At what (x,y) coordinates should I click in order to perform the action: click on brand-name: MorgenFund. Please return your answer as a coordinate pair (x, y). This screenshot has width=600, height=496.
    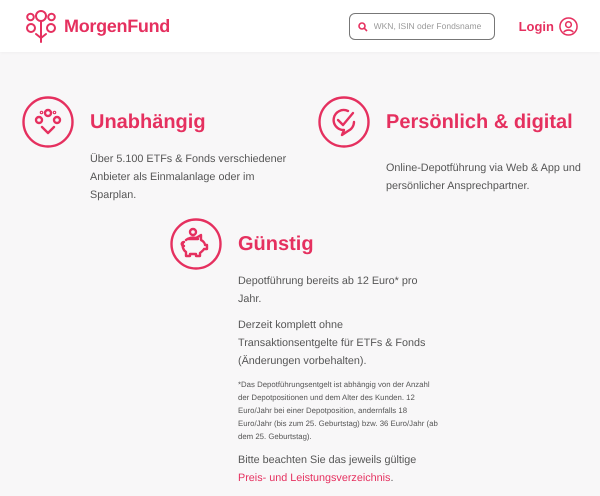
    Looking at the image, I should click on (117, 26).